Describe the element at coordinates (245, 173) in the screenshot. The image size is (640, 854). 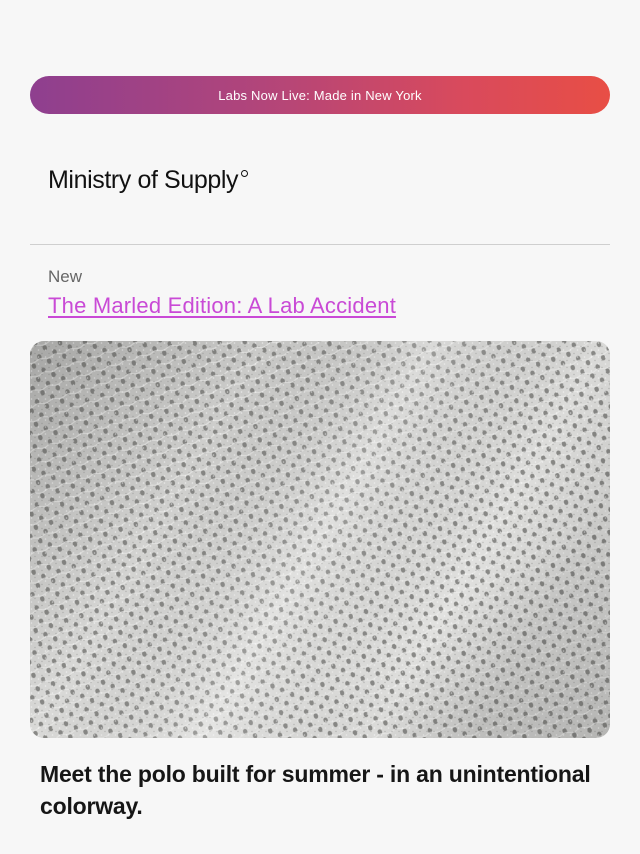
I see `brand-degree-mark` at that location.